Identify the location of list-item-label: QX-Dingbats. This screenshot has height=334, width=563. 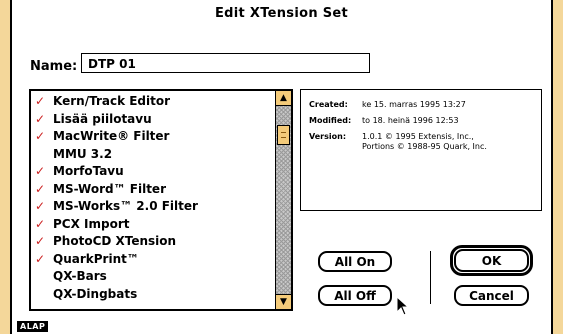
(95, 293).